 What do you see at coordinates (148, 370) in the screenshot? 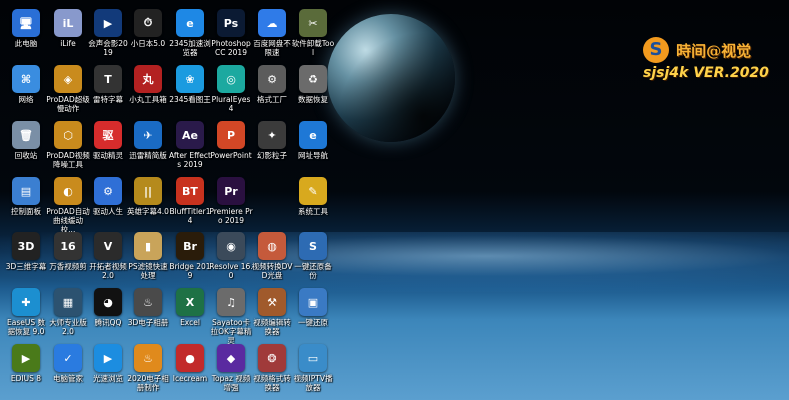
I see `desktop-icon: ♨ 2020电子相册制作` at bounding box center [148, 370].